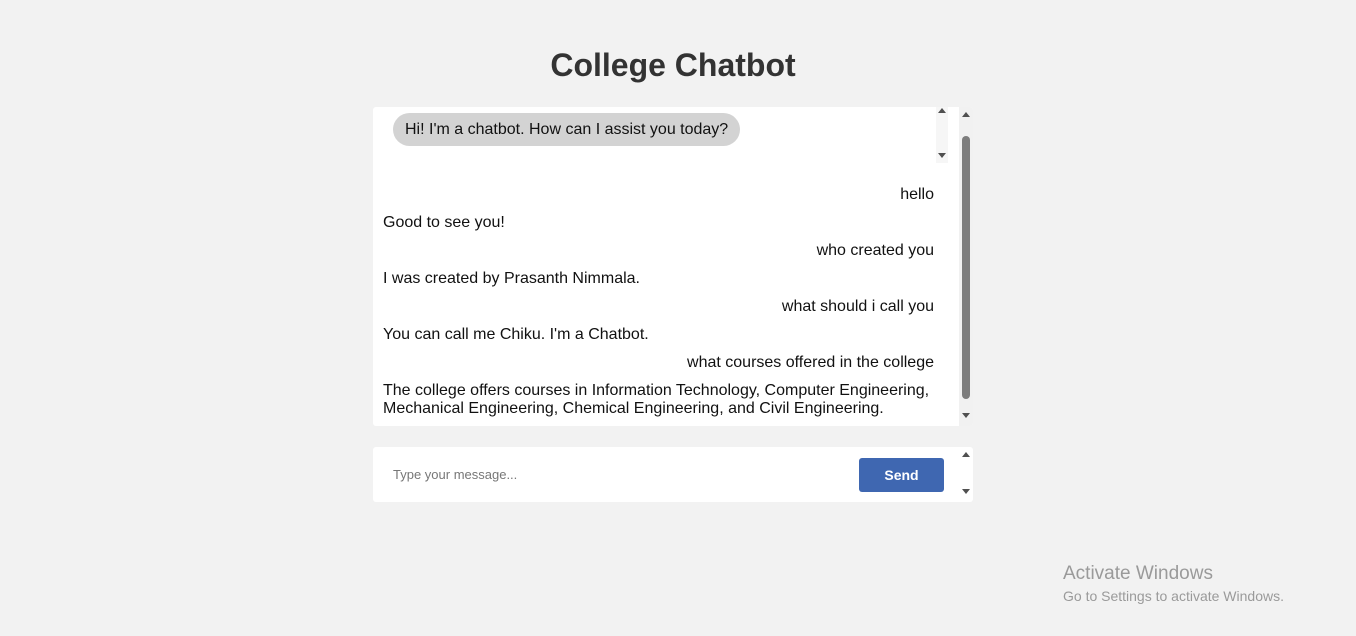  Describe the element at coordinates (673, 65) in the screenshot. I see `page-title: College Chatbot` at that location.